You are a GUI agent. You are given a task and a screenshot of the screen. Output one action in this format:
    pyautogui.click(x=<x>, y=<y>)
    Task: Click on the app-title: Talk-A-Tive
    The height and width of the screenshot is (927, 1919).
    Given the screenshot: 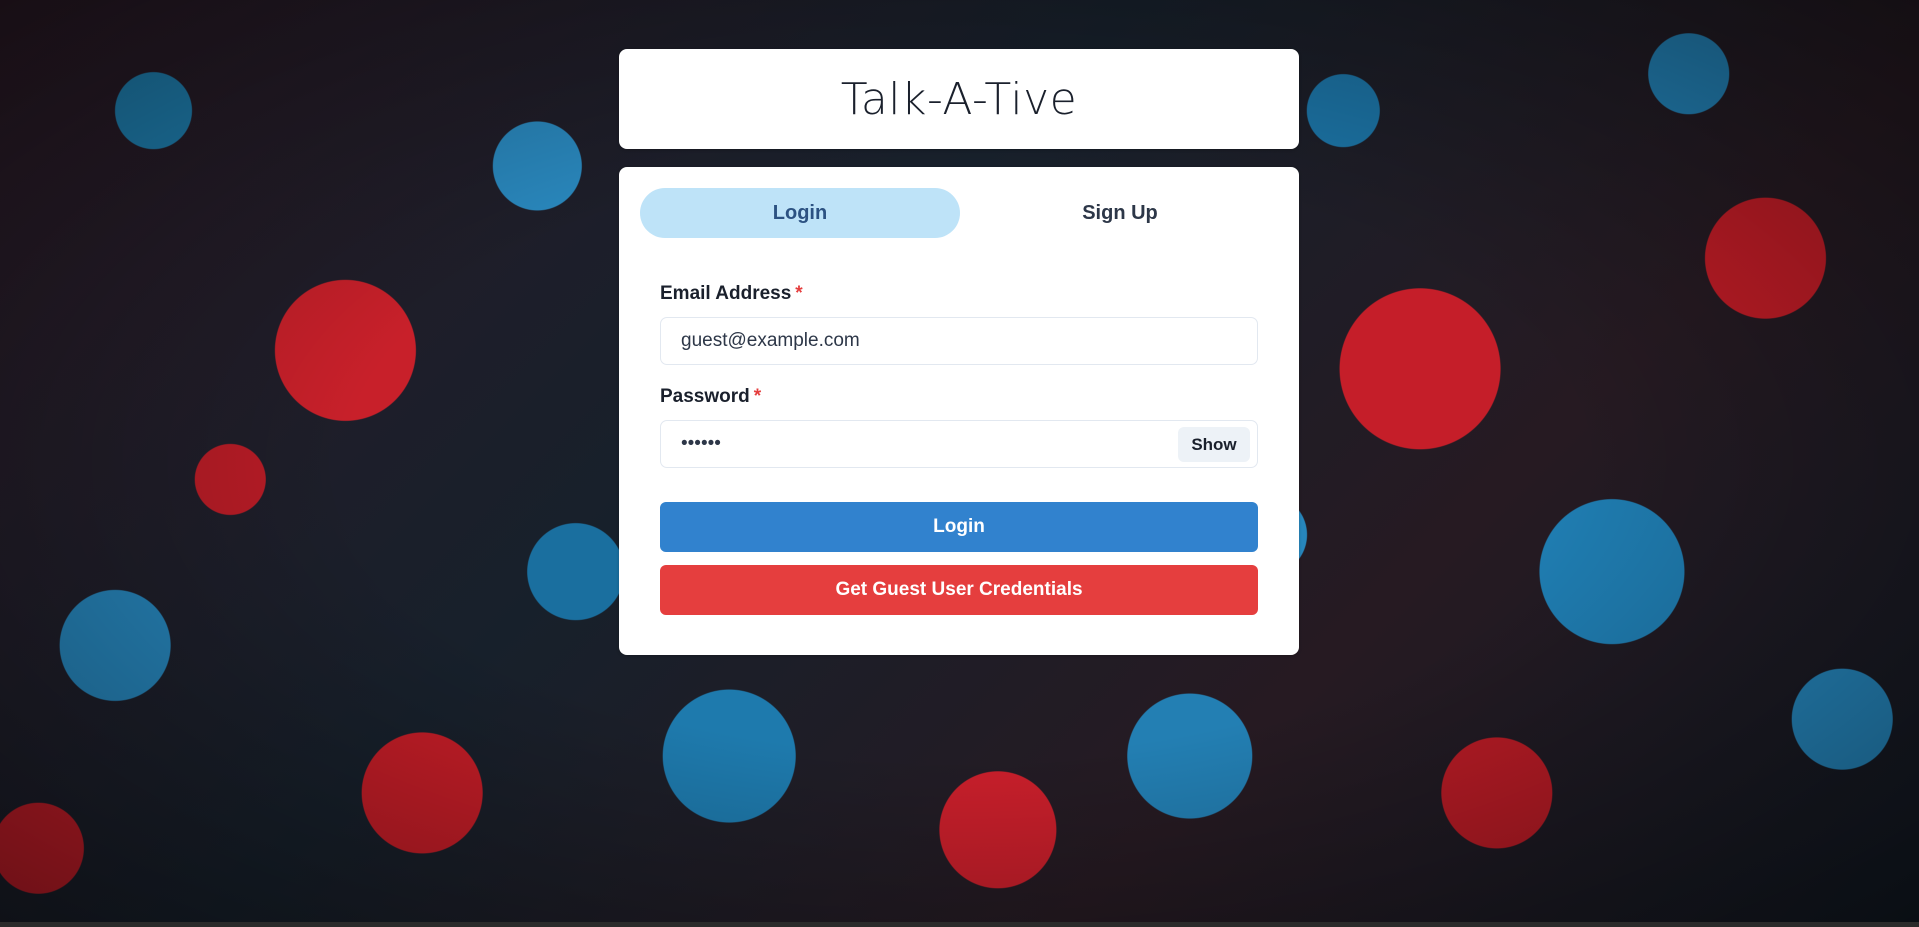 What is the action you would take?
    pyautogui.click(x=959, y=99)
    